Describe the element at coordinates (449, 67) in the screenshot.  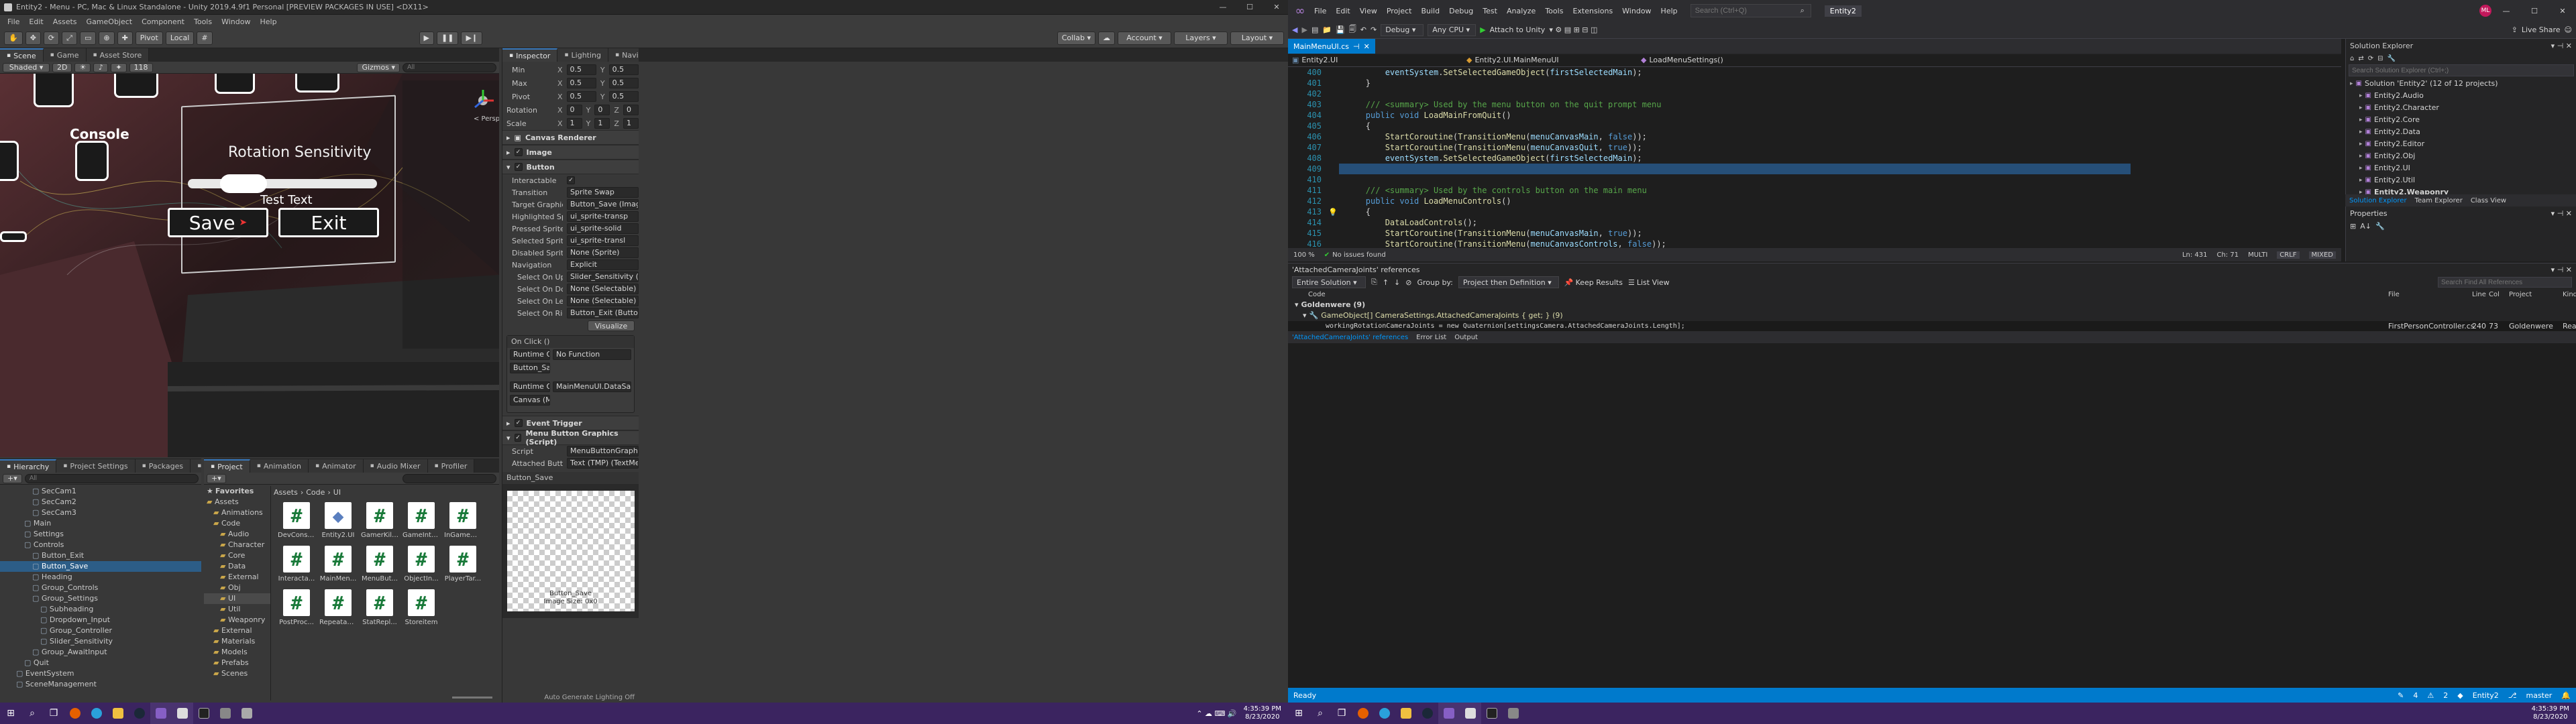
I see `scene-search-input` at that location.